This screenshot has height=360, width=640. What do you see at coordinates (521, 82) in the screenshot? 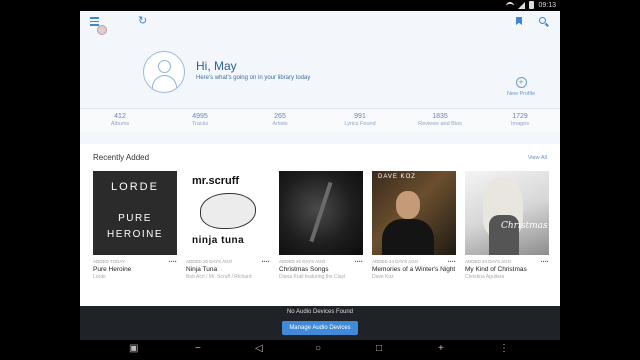
I see `plus-icon: +` at bounding box center [521, 82].